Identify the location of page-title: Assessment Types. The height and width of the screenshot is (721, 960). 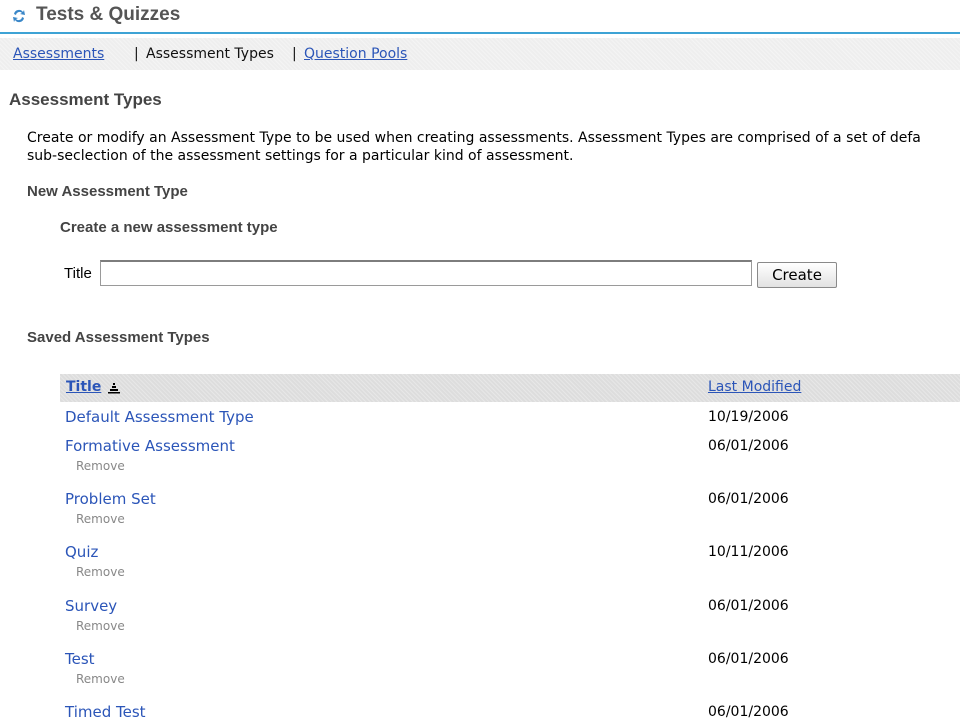
(85, 99).